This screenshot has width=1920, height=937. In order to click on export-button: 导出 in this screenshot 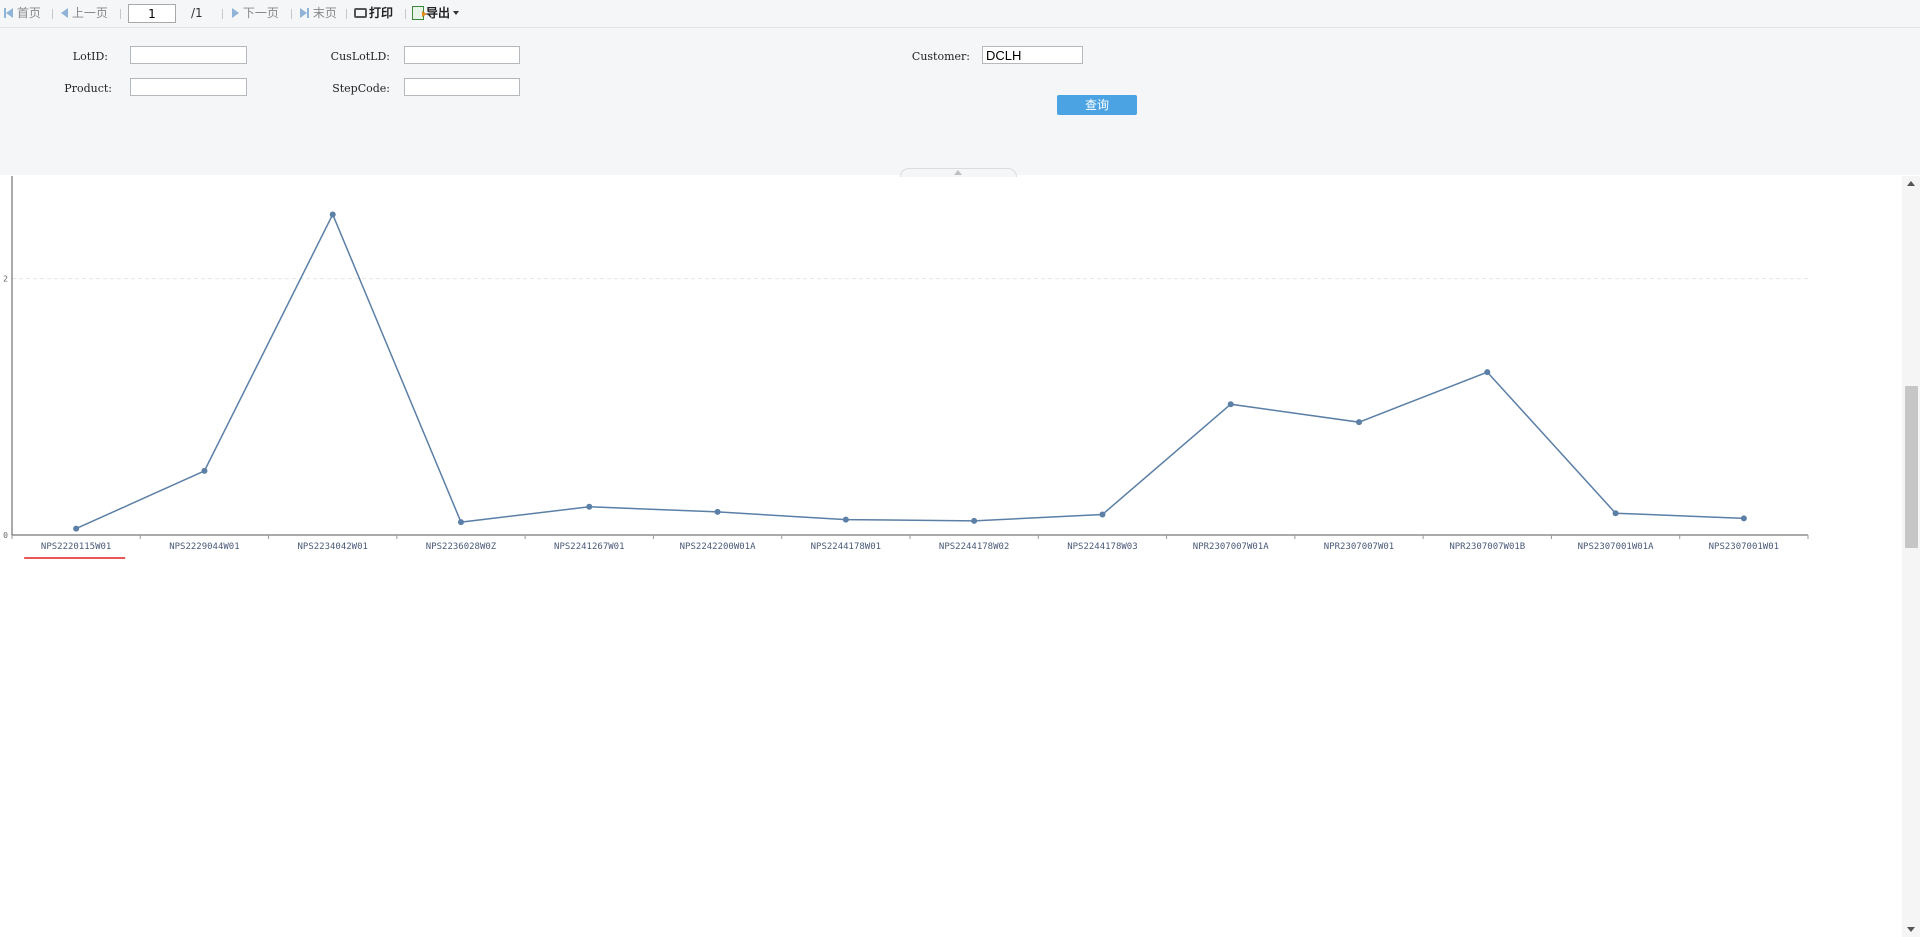, I will do `click(436, 13)`.